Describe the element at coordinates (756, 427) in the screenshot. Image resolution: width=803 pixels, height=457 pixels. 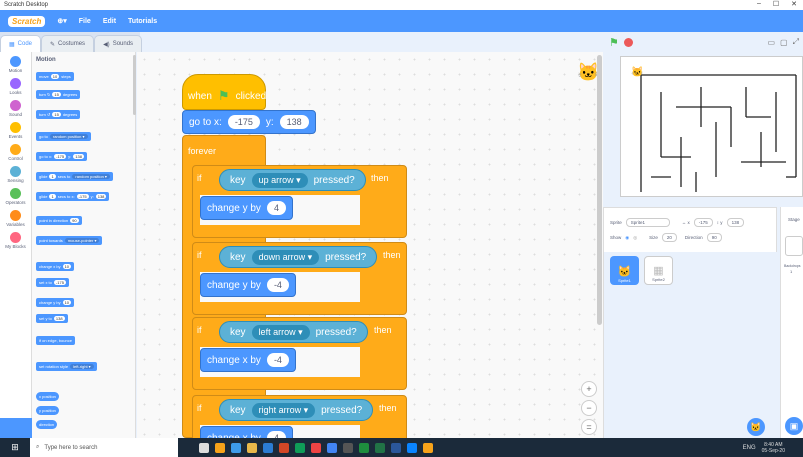
I see `choose-sprite-button: 🐱` at that location.